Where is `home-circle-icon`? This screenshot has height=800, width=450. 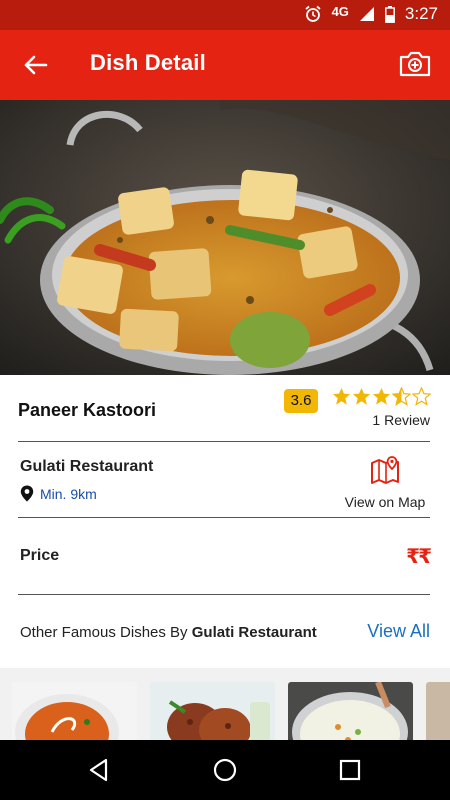
home-circle-icon is located at coordinates (225, 770).